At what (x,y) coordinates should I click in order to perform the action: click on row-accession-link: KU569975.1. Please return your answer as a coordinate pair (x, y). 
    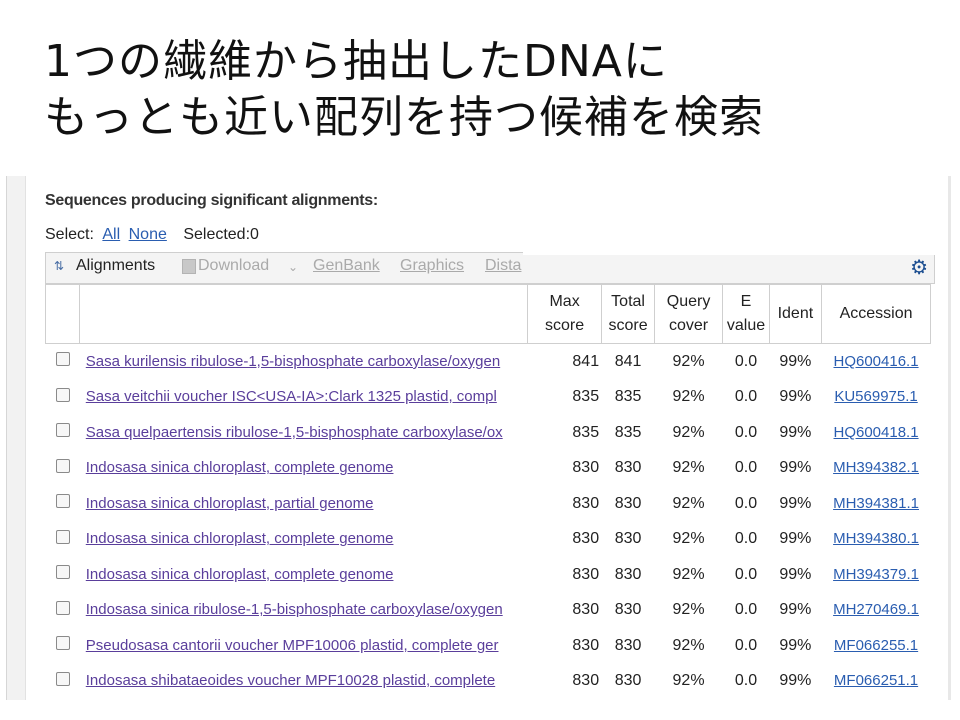
    Looking at the image, I should click on (875, 396).